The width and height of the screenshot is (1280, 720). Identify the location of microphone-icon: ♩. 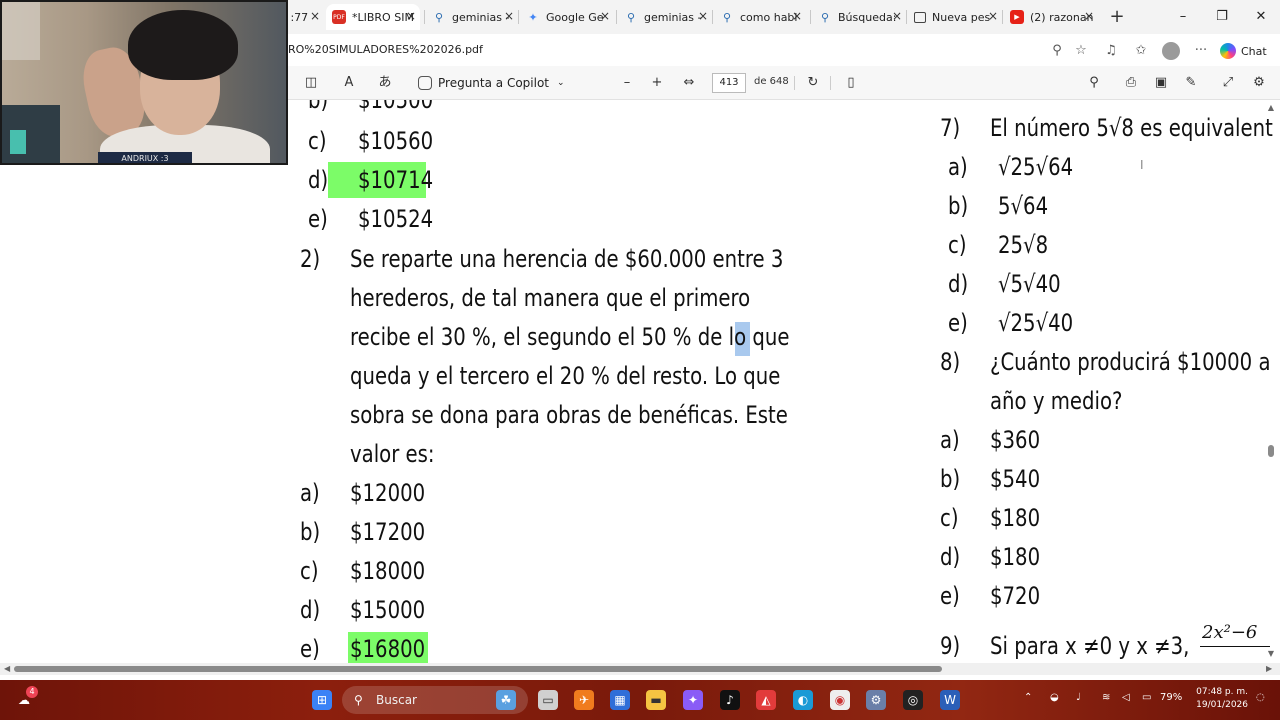
(1078, 697).